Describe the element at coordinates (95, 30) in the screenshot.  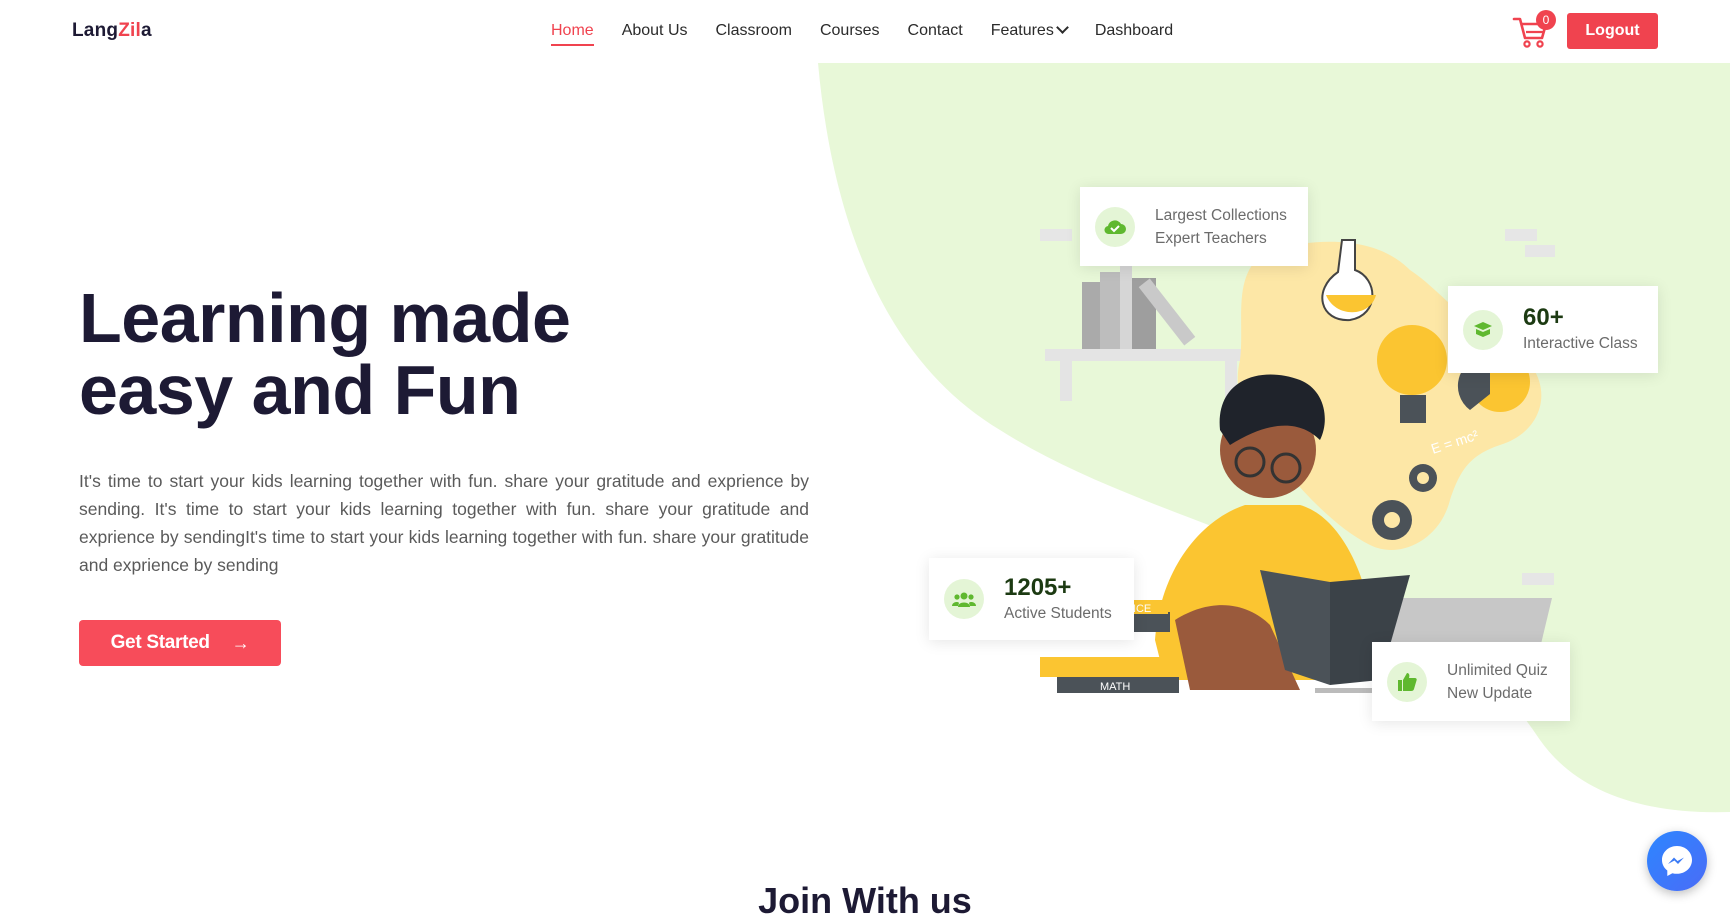
I see `logo-text-1: Lang` at that location.